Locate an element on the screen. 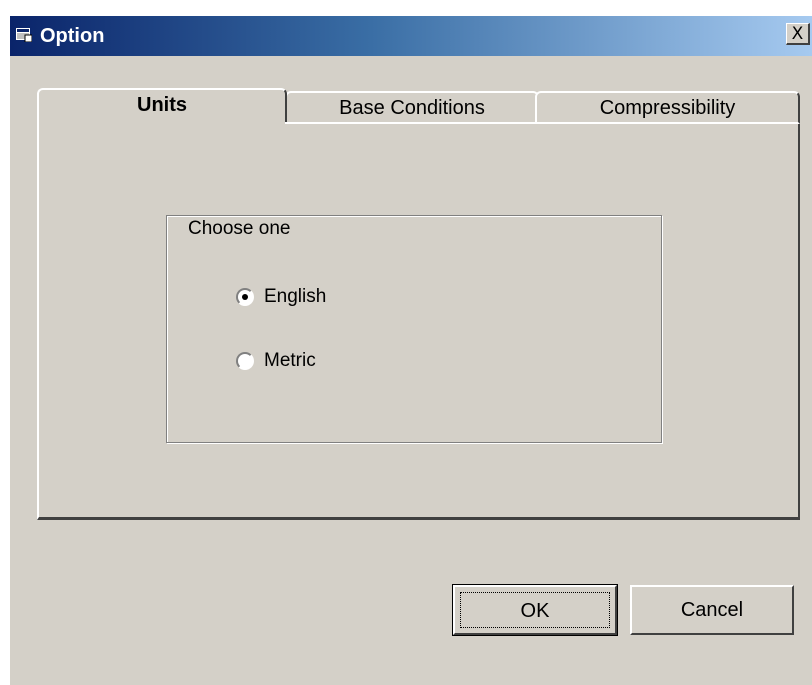 The image size is (812, 685). close-icon: X is located at coordinates (797, 33).